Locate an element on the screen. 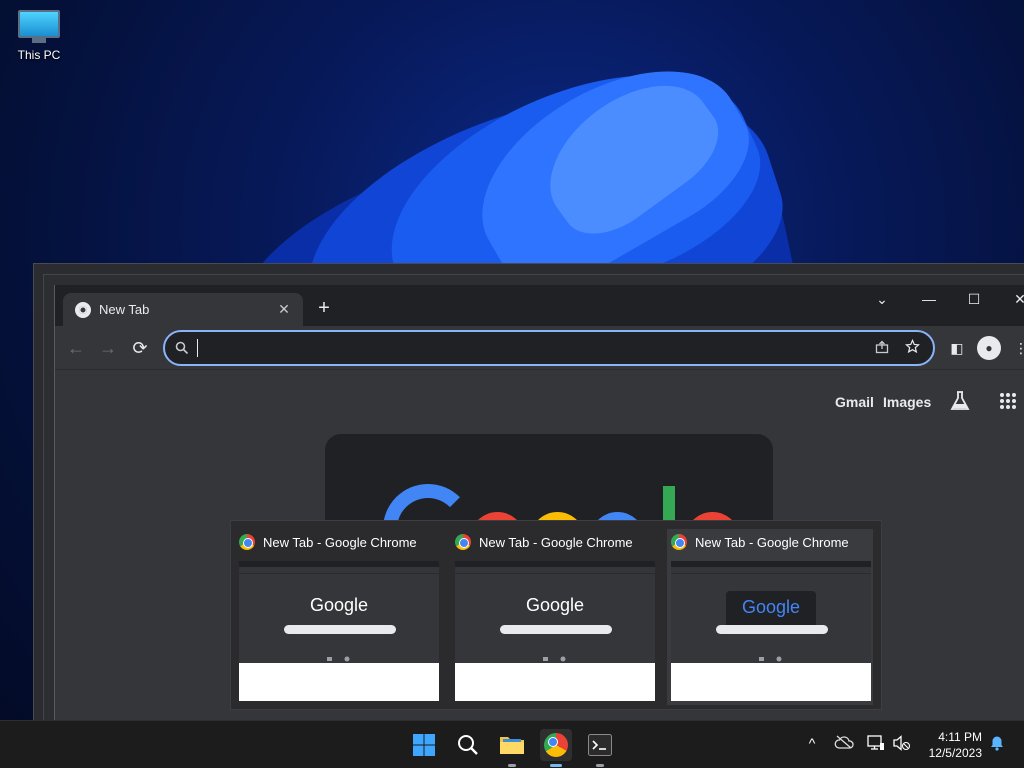 This screenshot has width=1024, height=768. taskbar-search-button is located at coordinates (468, 745).